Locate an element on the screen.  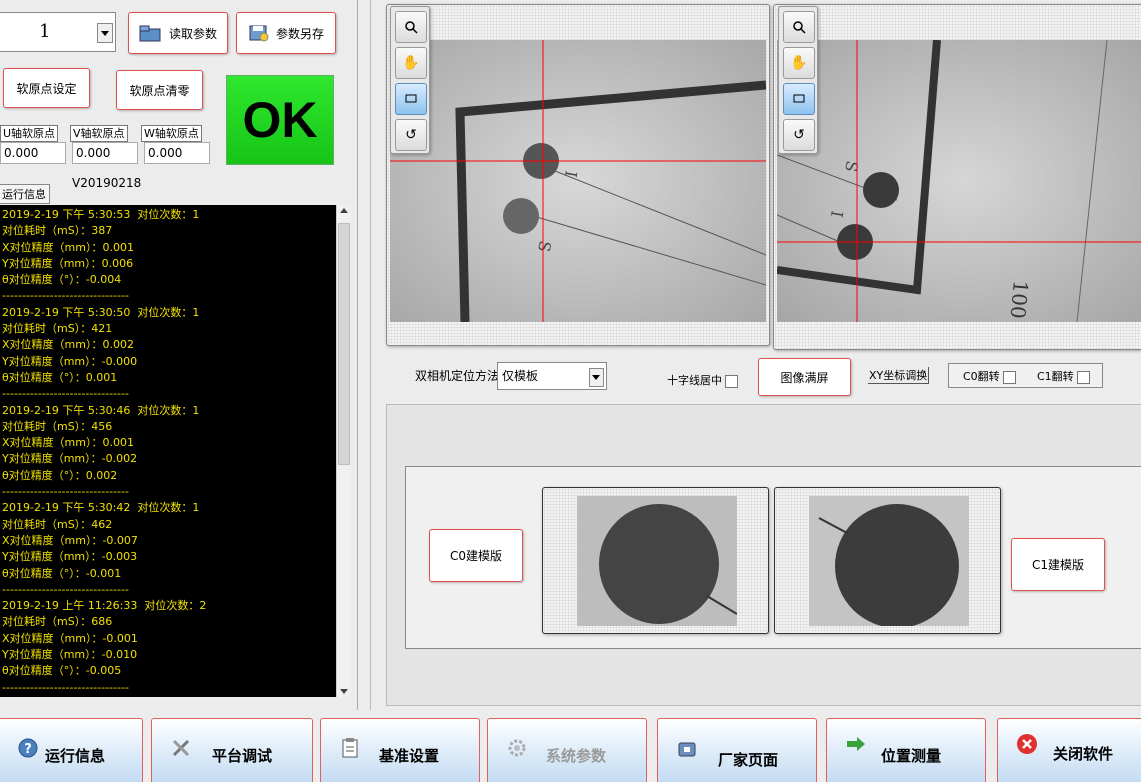
c0-flip-box is located at coordinates (1009, 377).